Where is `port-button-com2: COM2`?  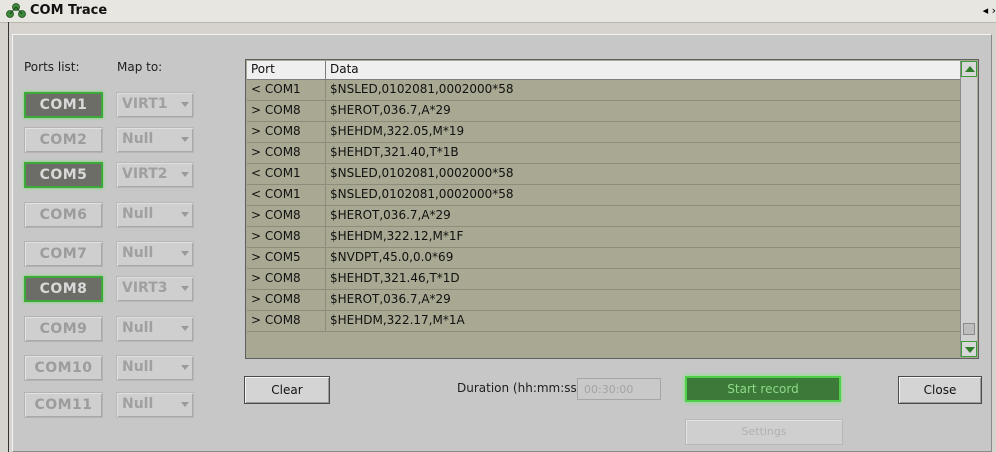 port-button-com2: COM2 is located at coordinates (63, 140).